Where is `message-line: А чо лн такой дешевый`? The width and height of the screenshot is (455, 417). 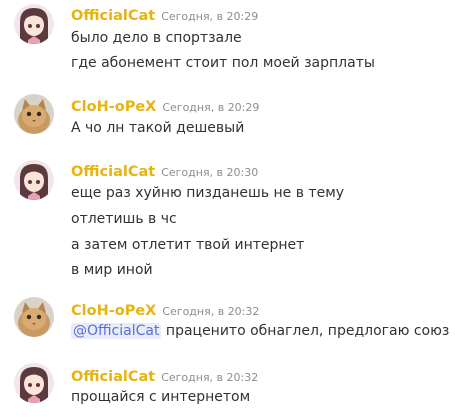
message-line: А чо лн такой дешевый is located at coordinates (158, 128).